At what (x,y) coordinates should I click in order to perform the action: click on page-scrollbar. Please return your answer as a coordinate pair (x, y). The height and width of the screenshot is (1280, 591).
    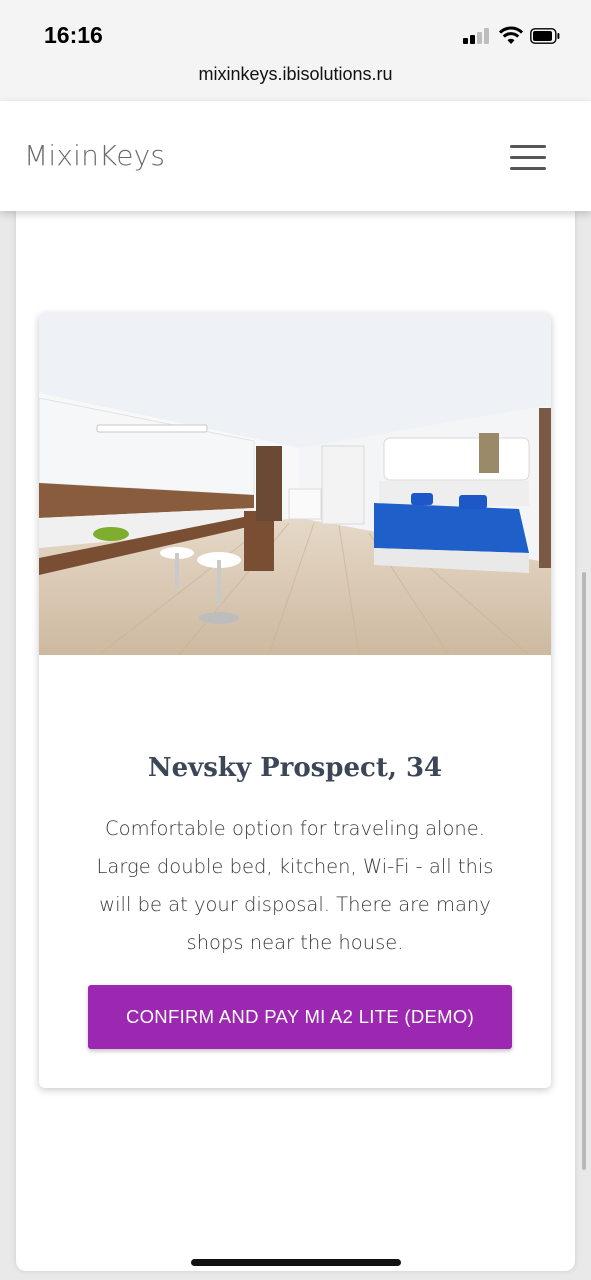
    Looking at the image, I should click on (584, 871).